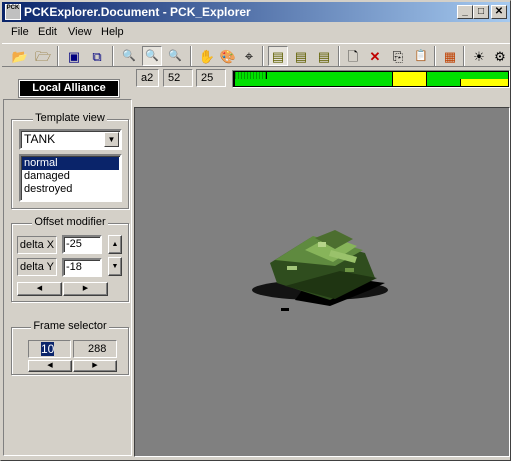 The height and width of the screenshot is (461, 511). Describe the element at coordinates (137, 12) in the screenshot. I see `window-title: PCKExplorer.Document - PCK_Explorer` at that location.